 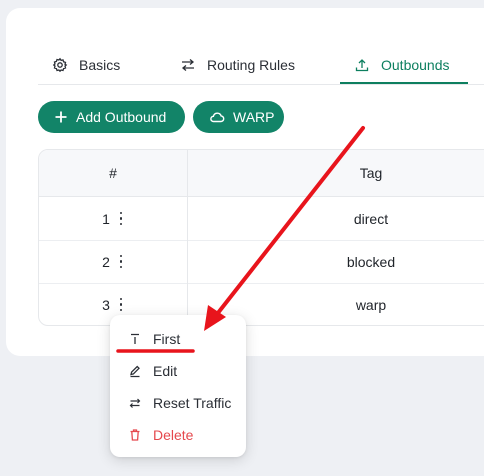 What do you see at coordinates (165, 371) in the screenshot?
I see `menu-item-edit-label: Edit` at bounding box center [165, 371].